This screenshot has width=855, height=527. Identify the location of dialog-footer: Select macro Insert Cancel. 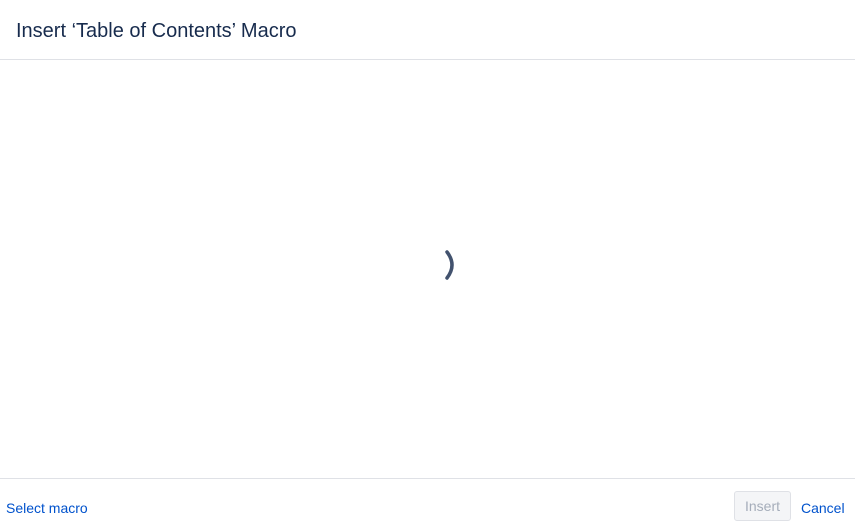
(427, 502).